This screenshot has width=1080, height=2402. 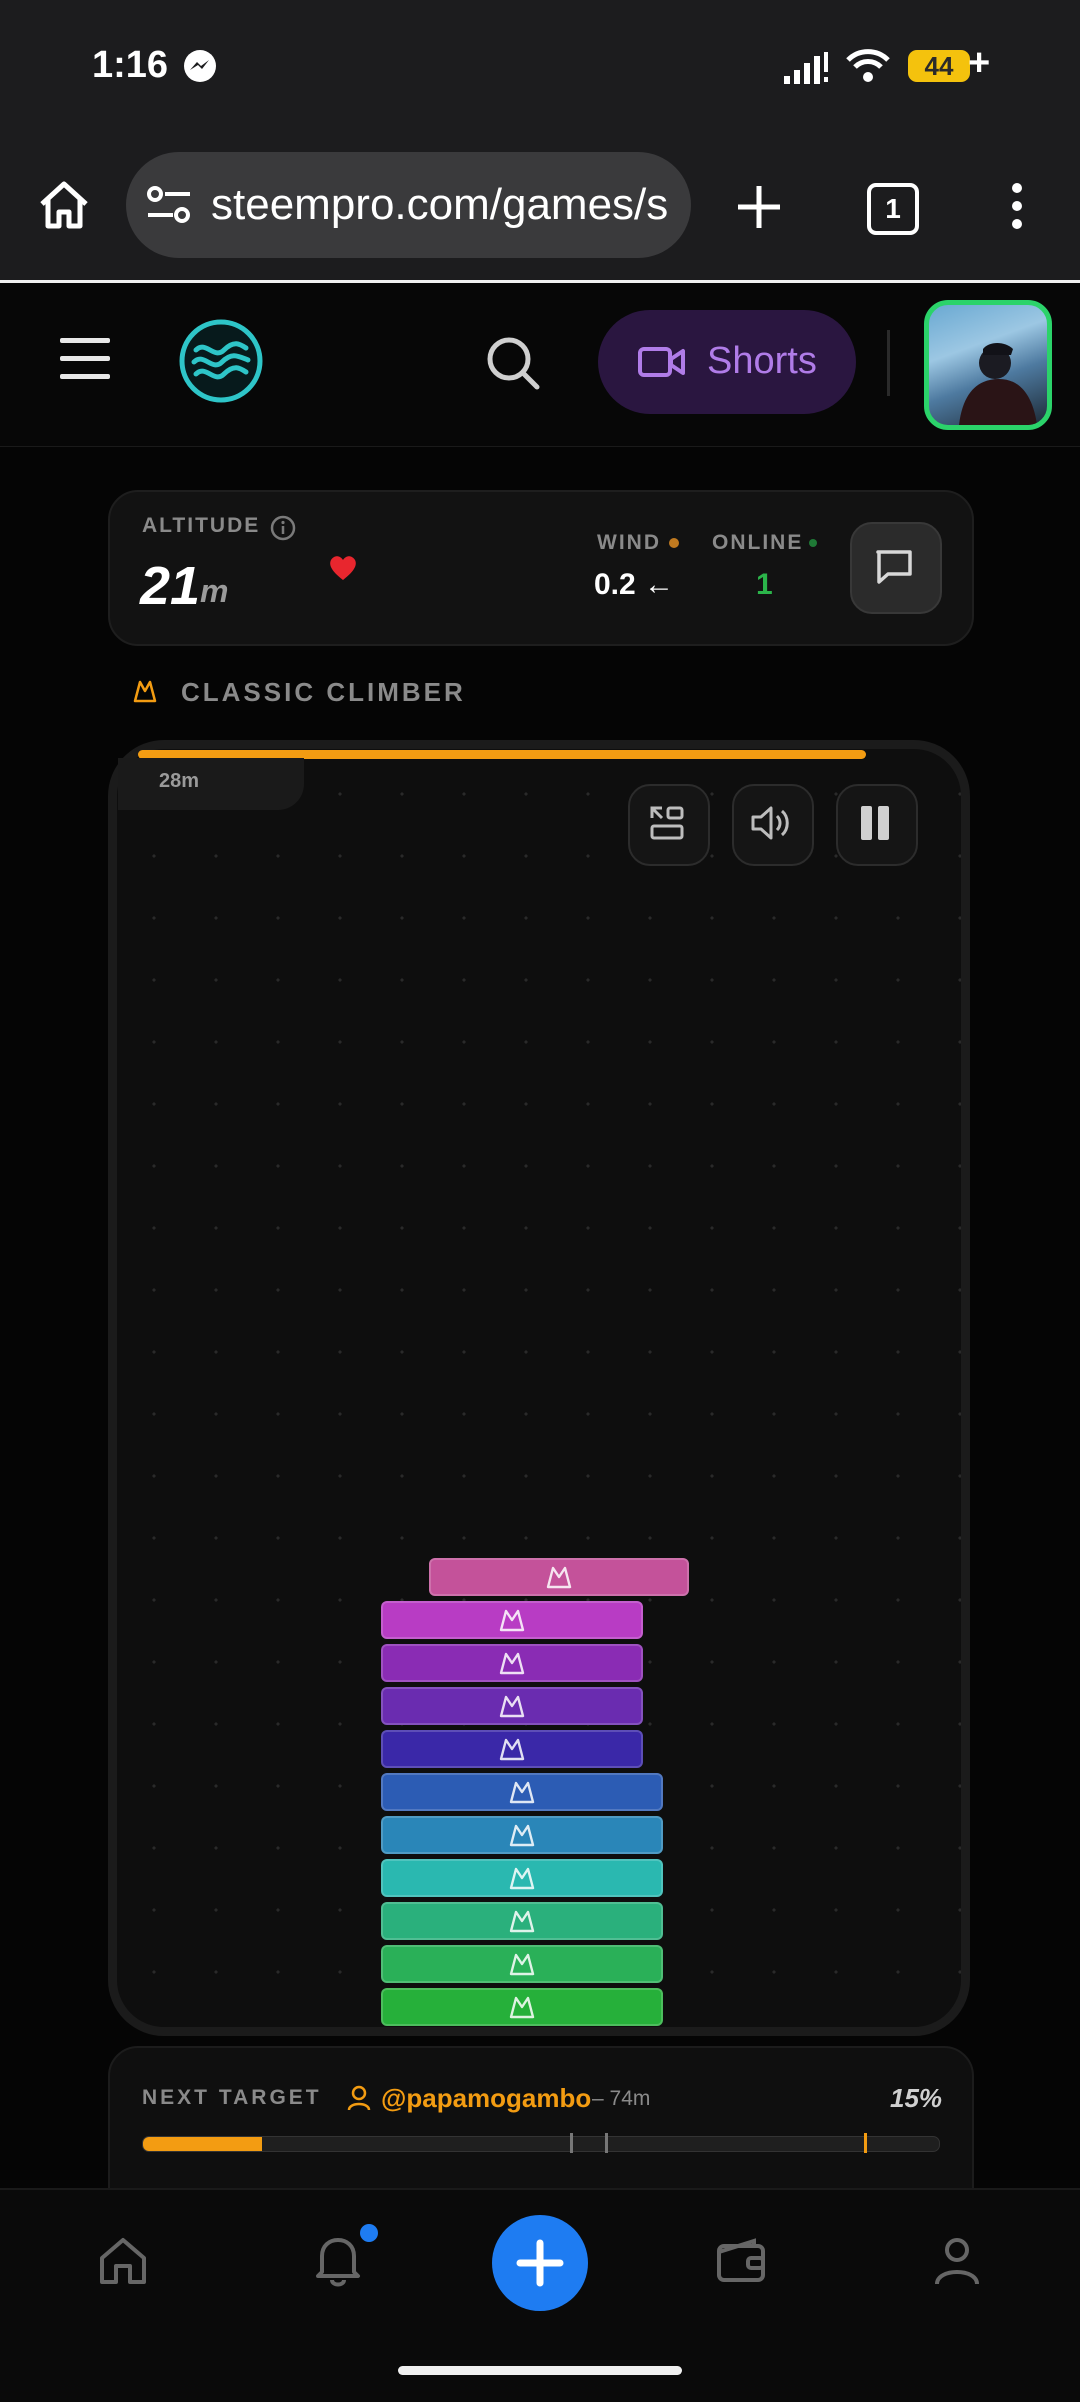 What do you see at coordinates (667, 823) in the screenshot?
I see `swap-view-icon` at bounding box center [667, 823].